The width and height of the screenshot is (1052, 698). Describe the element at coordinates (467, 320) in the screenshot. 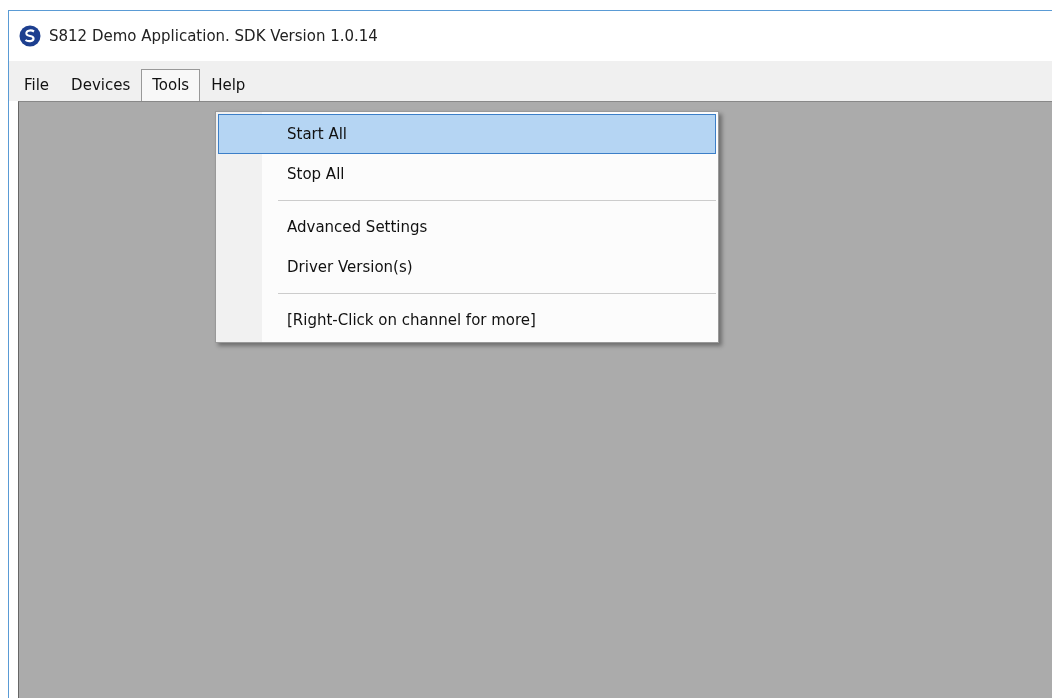

I see `menu-item: [Right-Click on channel for more]` at that location.